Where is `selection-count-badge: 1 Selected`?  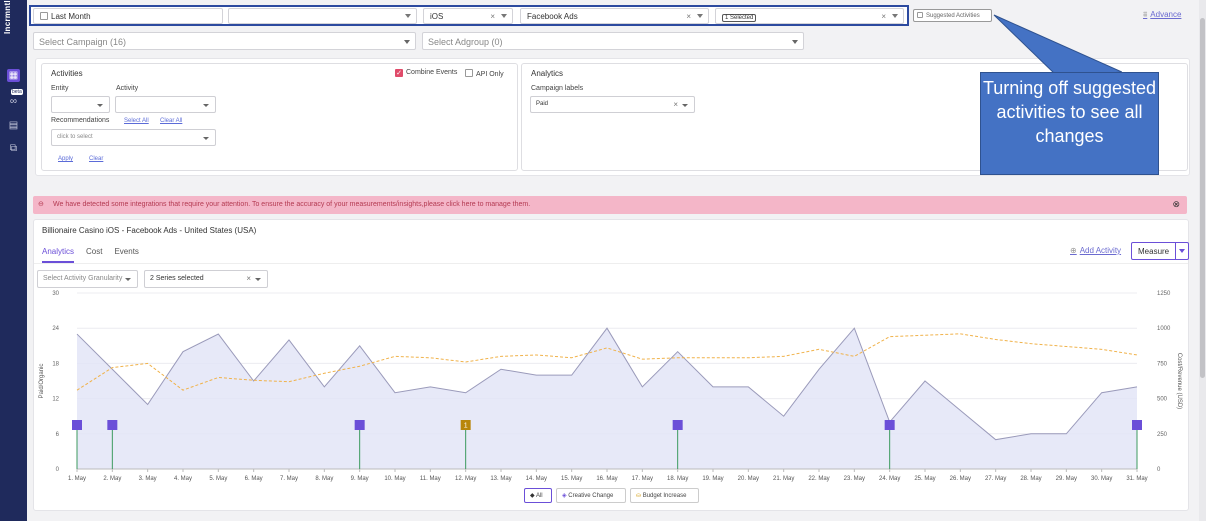 selection-count-badge: 1 Selected is located at coordinates (739, 18).